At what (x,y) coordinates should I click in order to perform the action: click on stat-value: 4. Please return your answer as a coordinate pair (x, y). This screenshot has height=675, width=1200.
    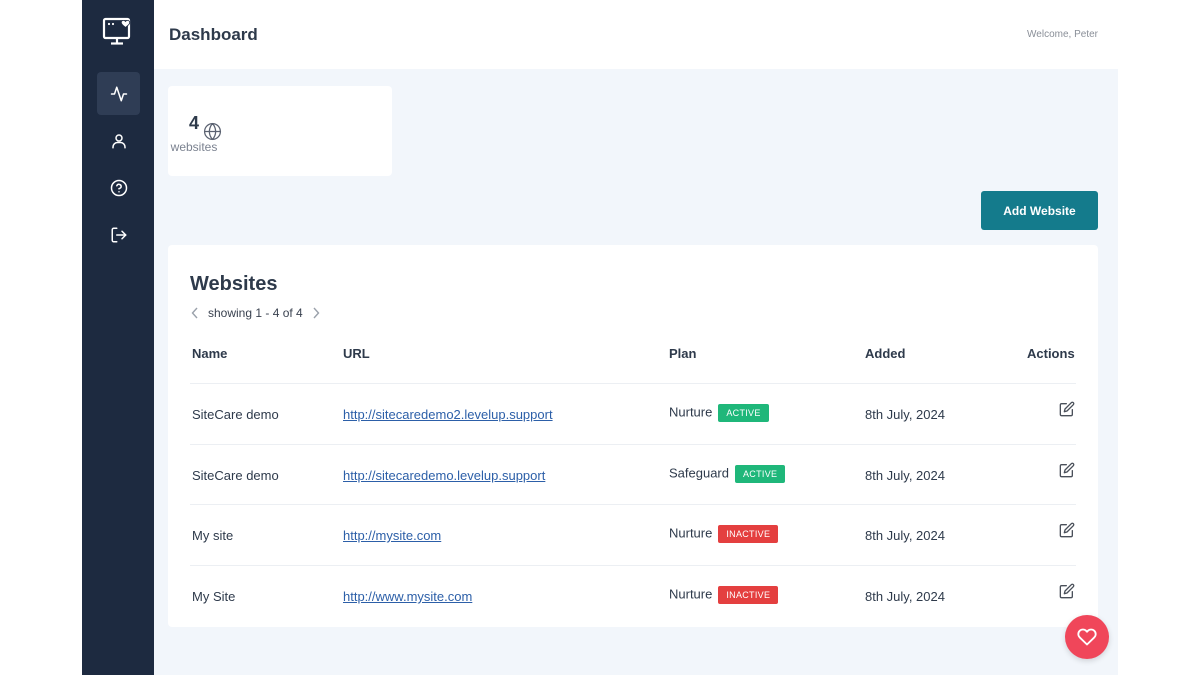
    Looking at the image, I should click on (193, 123).